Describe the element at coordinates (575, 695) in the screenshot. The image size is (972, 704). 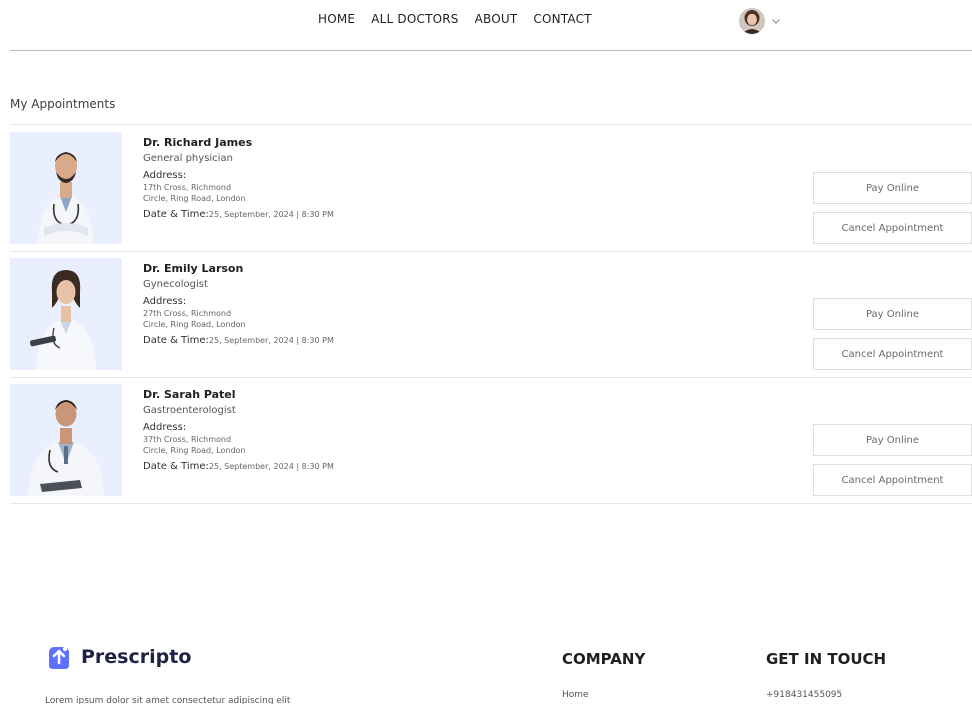
I see `footer-link-home: Home` at that location.